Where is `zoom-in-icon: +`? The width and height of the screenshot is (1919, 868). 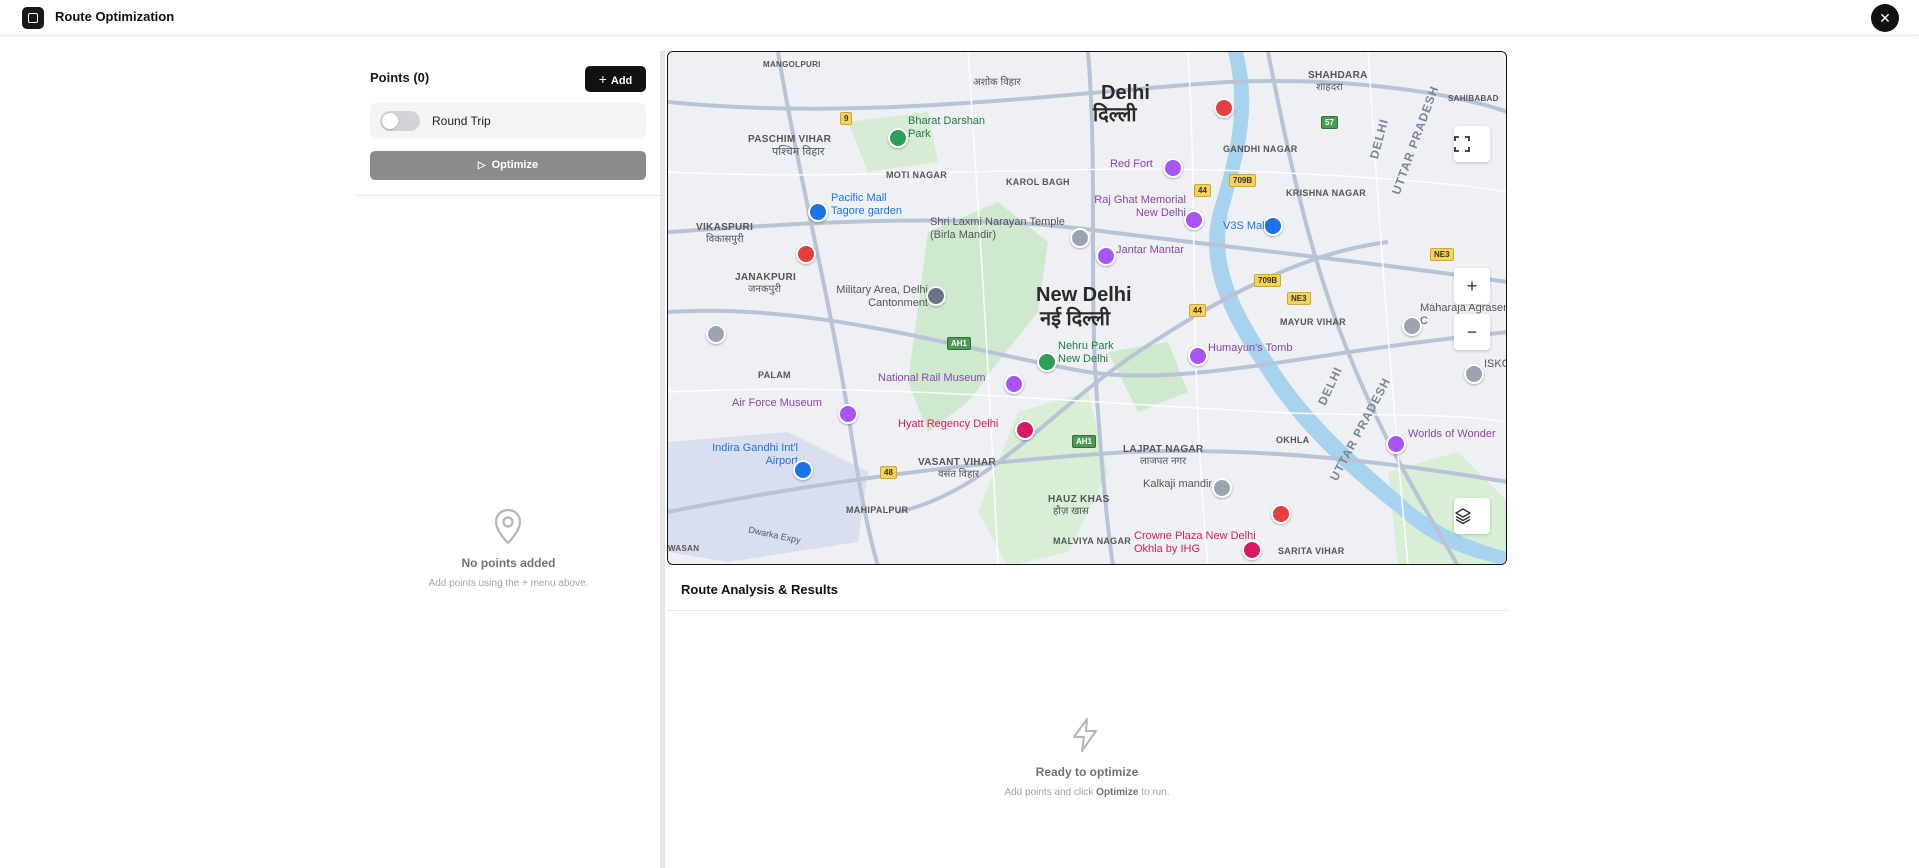
zoom-in-icon: + is located at coordinates (1472, 286).